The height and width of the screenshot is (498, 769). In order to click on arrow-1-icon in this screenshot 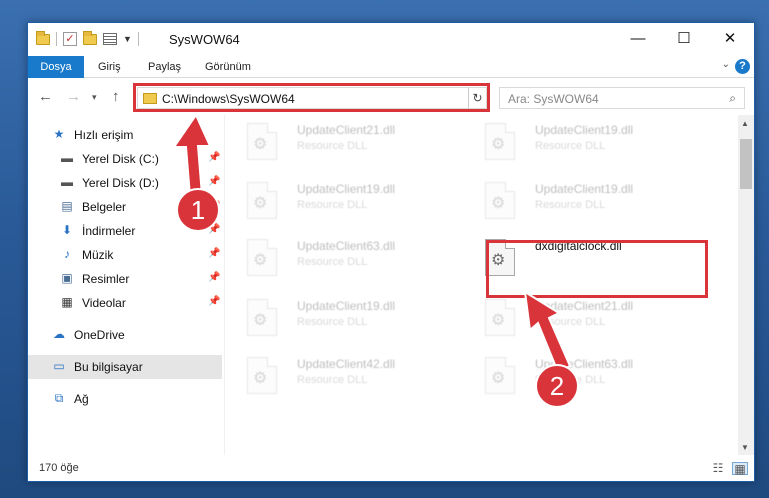, I will do `click(192, 155)`.